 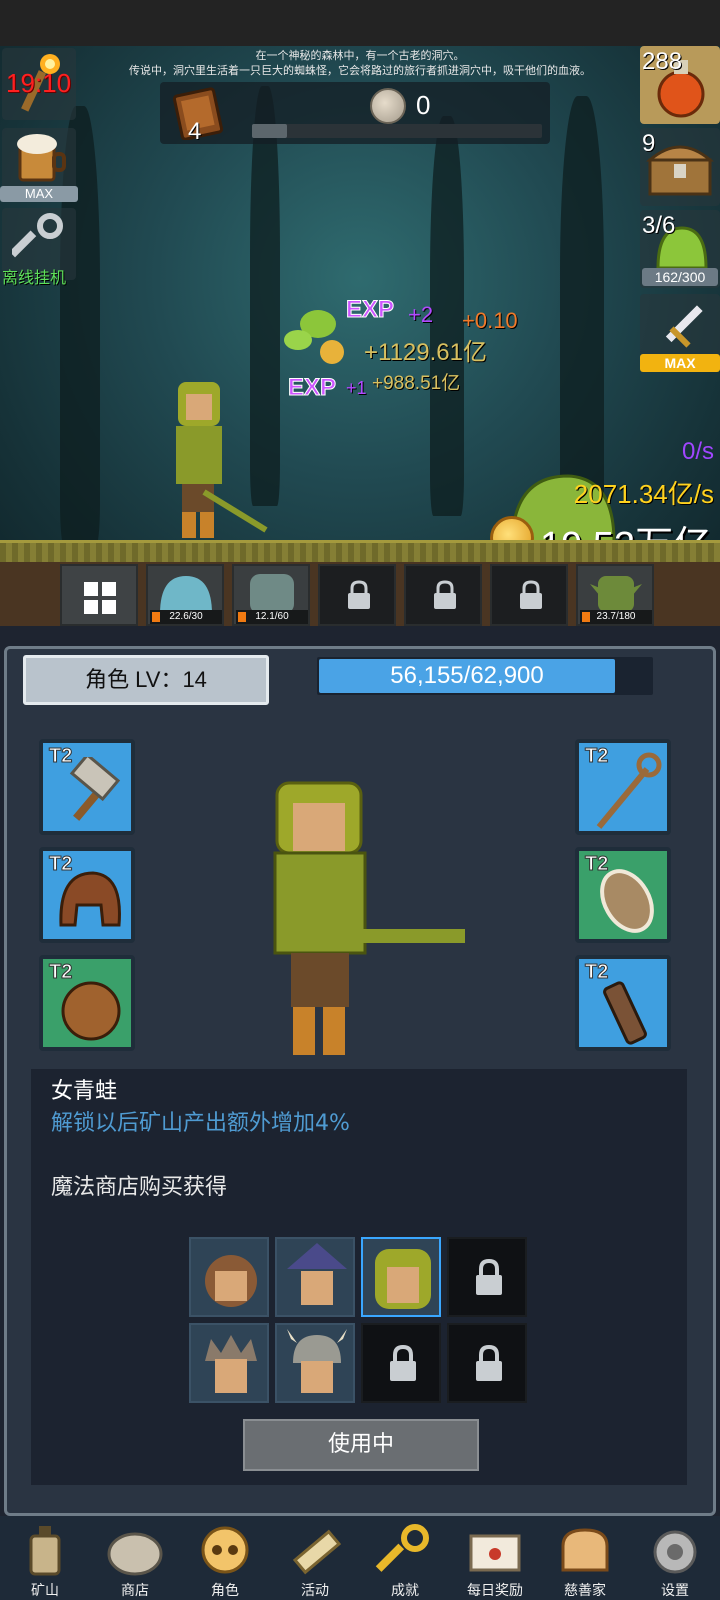 I want to click on in-use-button: 使用中, so click(x=361, y=1445).